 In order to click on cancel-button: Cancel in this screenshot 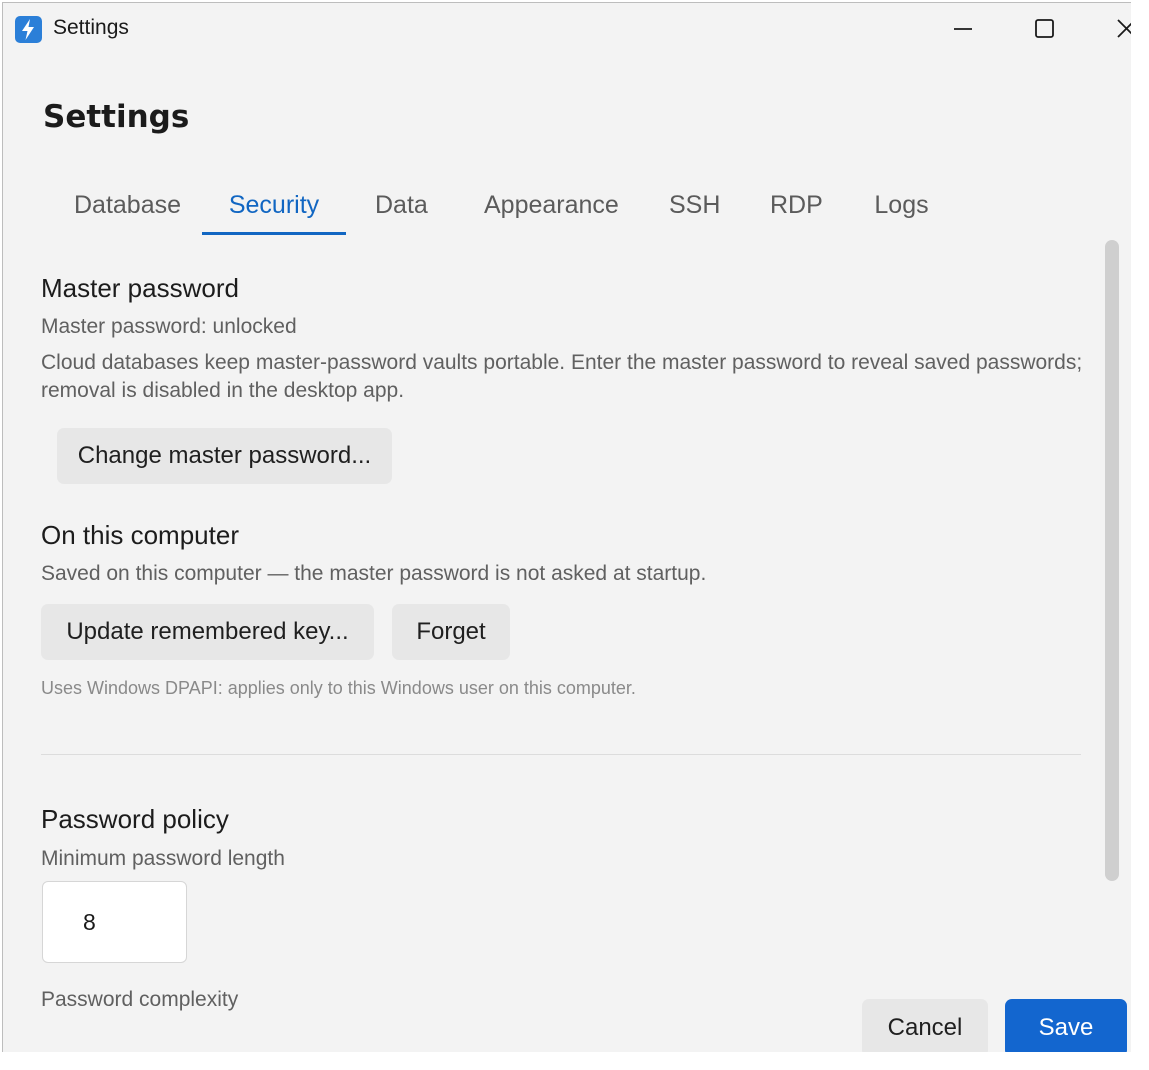, I will do `click(925, 1025)`.